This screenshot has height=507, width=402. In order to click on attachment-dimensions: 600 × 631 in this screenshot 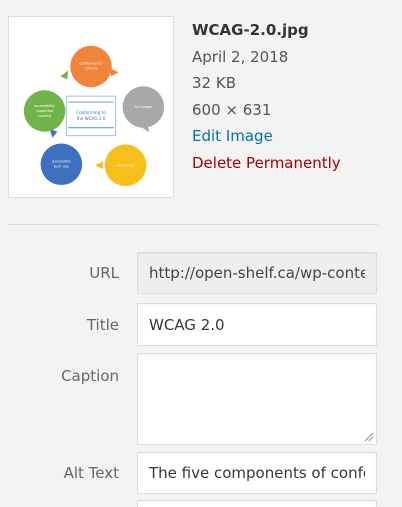, I will do `click(232, 109)`.